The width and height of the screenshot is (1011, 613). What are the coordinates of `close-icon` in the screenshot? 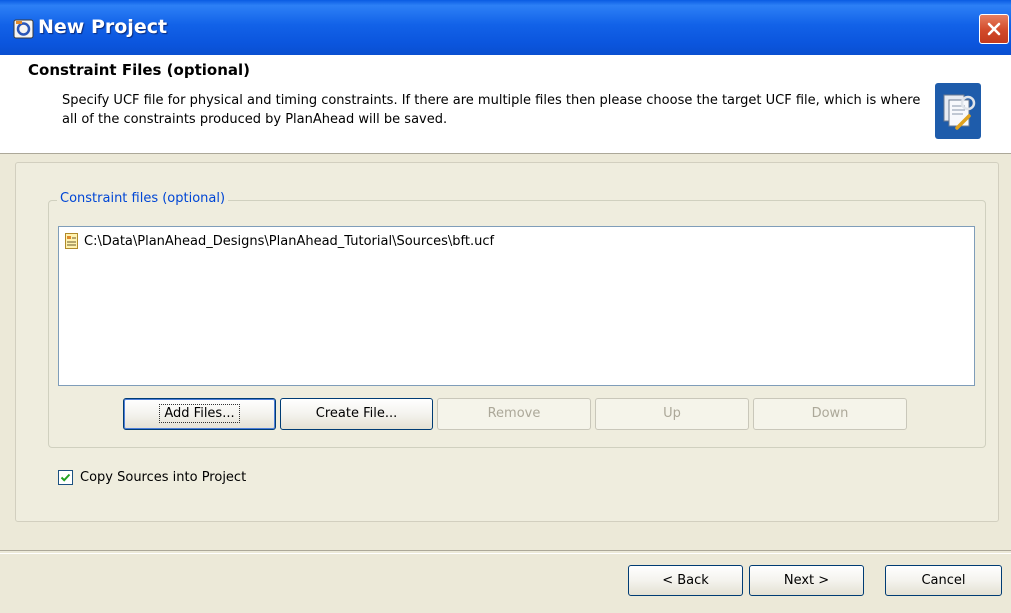 It's located at (994, 29).